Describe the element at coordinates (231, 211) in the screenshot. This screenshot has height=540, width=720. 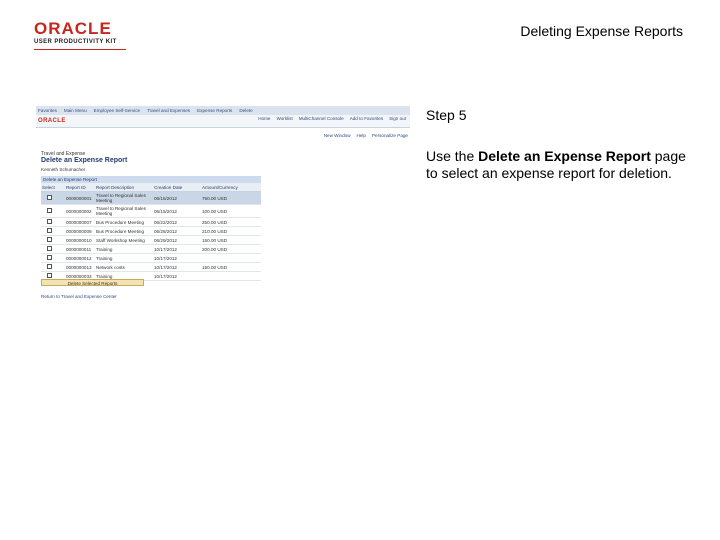
I see `amount: 100.00 USD` at that location.